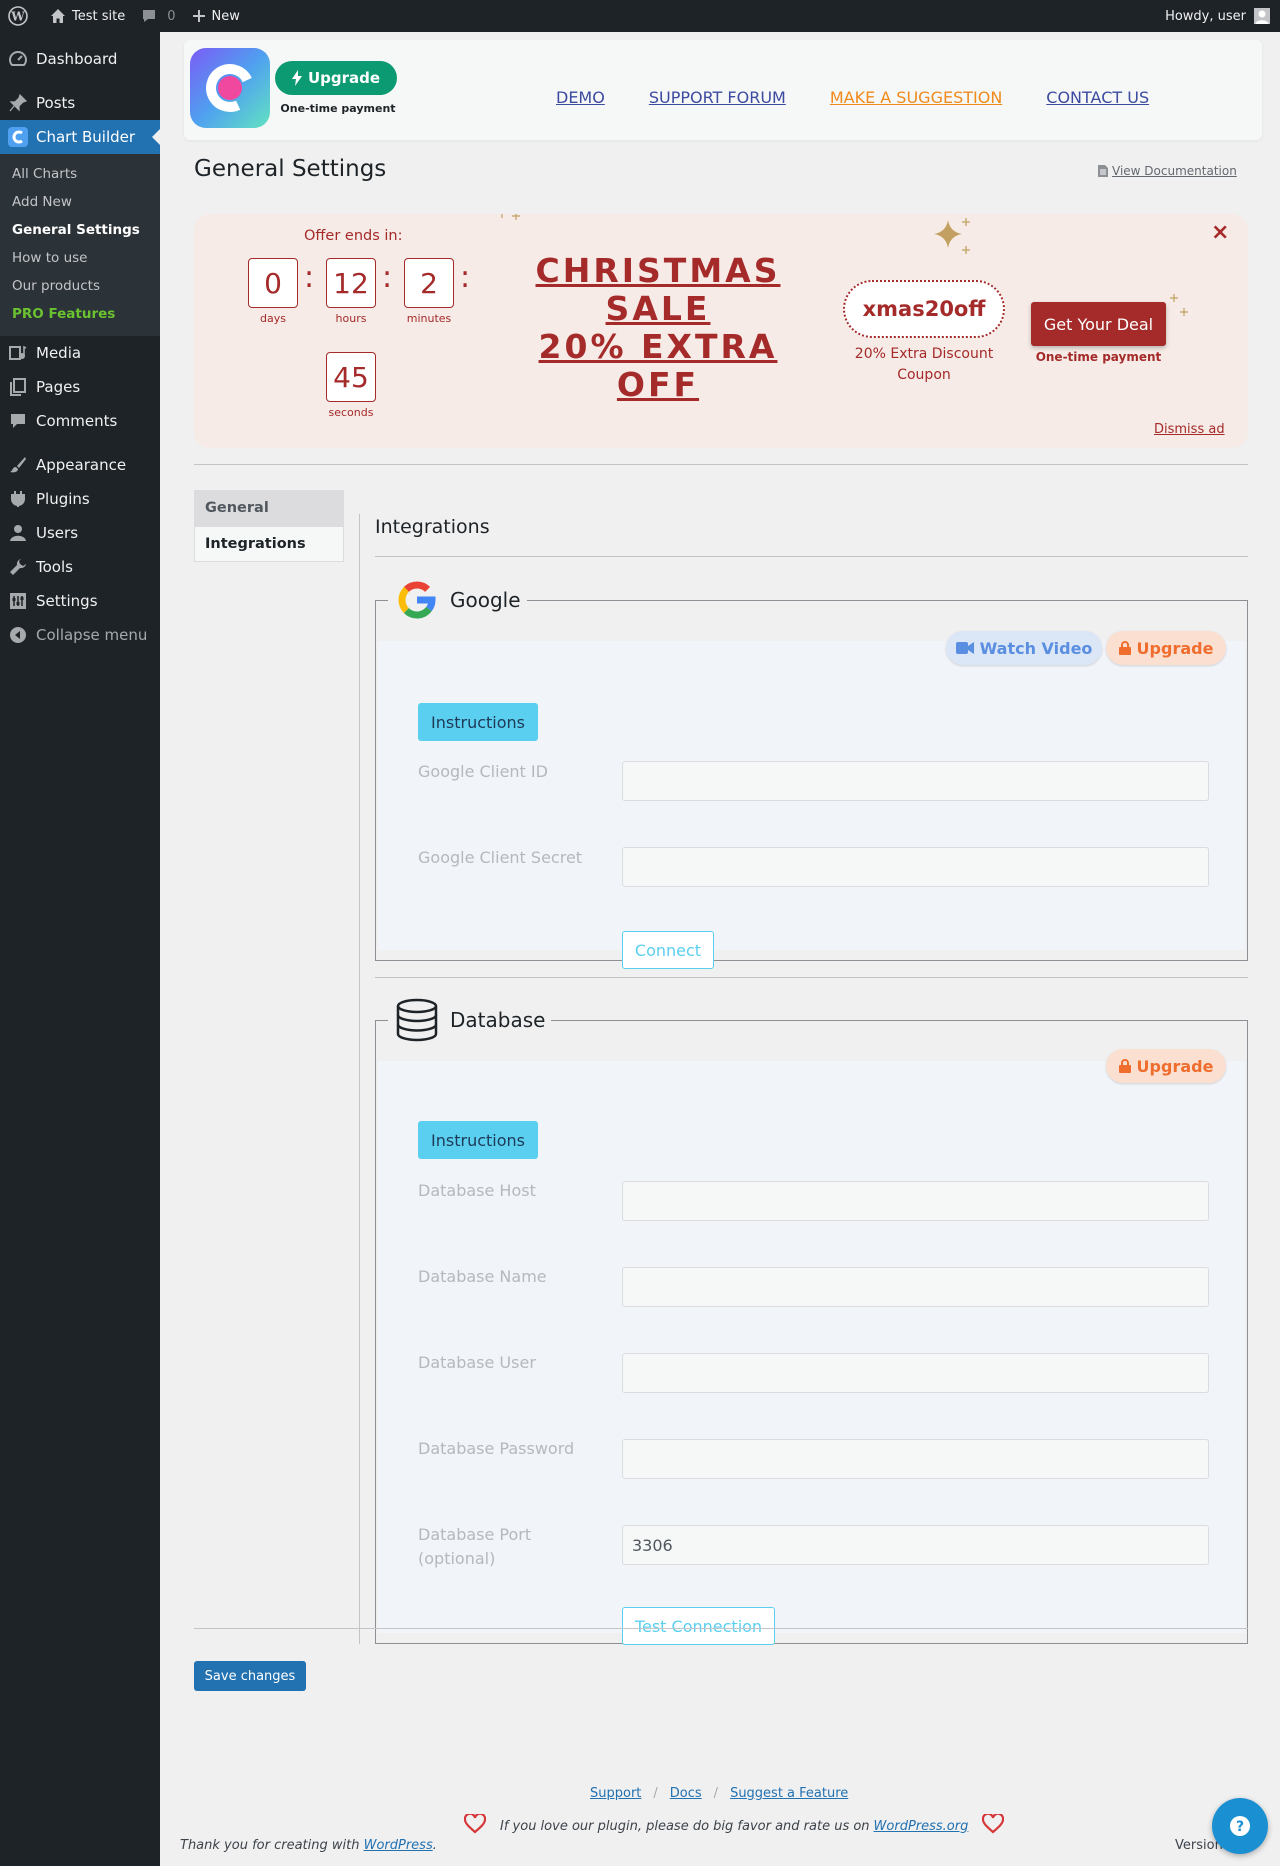 The height and width of the screenshot is (1866, 1280). What do you see at coordinates (351, 318) in the screenshot?
I see `countdown-hours-label: hours` at bounding box center [351, 318].